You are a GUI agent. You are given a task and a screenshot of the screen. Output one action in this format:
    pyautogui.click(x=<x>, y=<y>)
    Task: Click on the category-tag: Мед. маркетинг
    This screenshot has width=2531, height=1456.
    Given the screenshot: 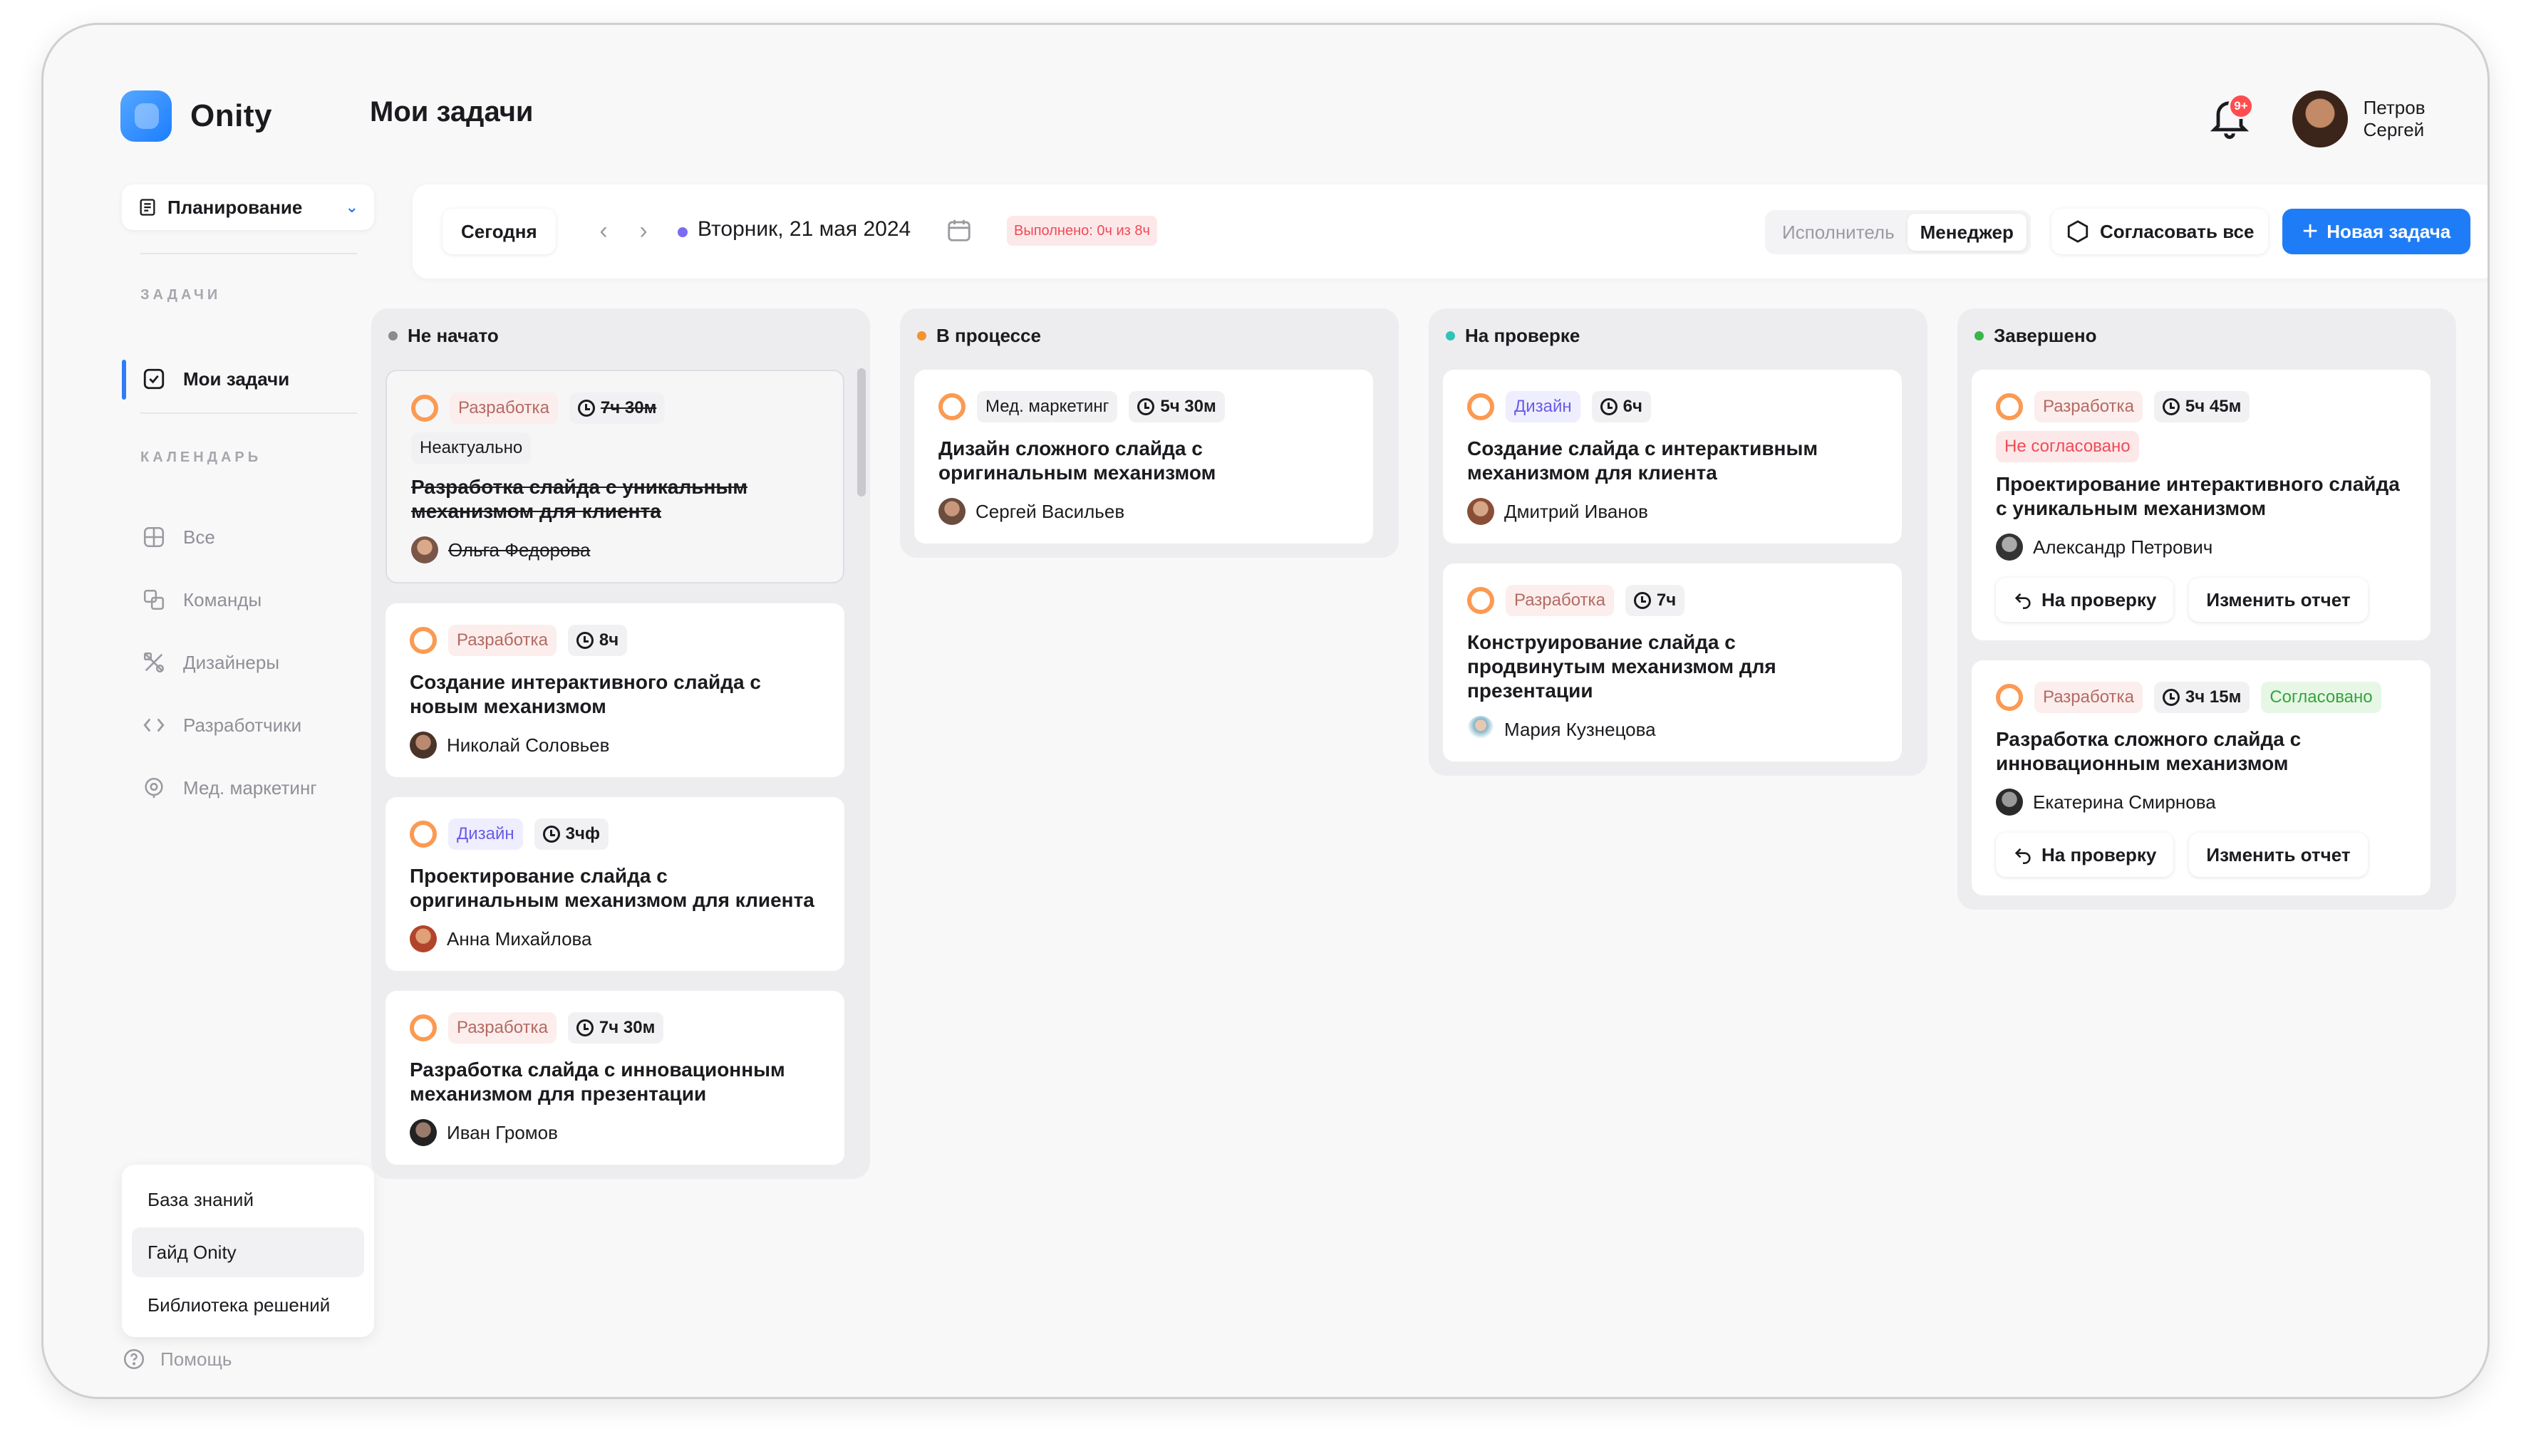 What is the action you would take?
    pyautogui.click(x=1047, y=406)
    